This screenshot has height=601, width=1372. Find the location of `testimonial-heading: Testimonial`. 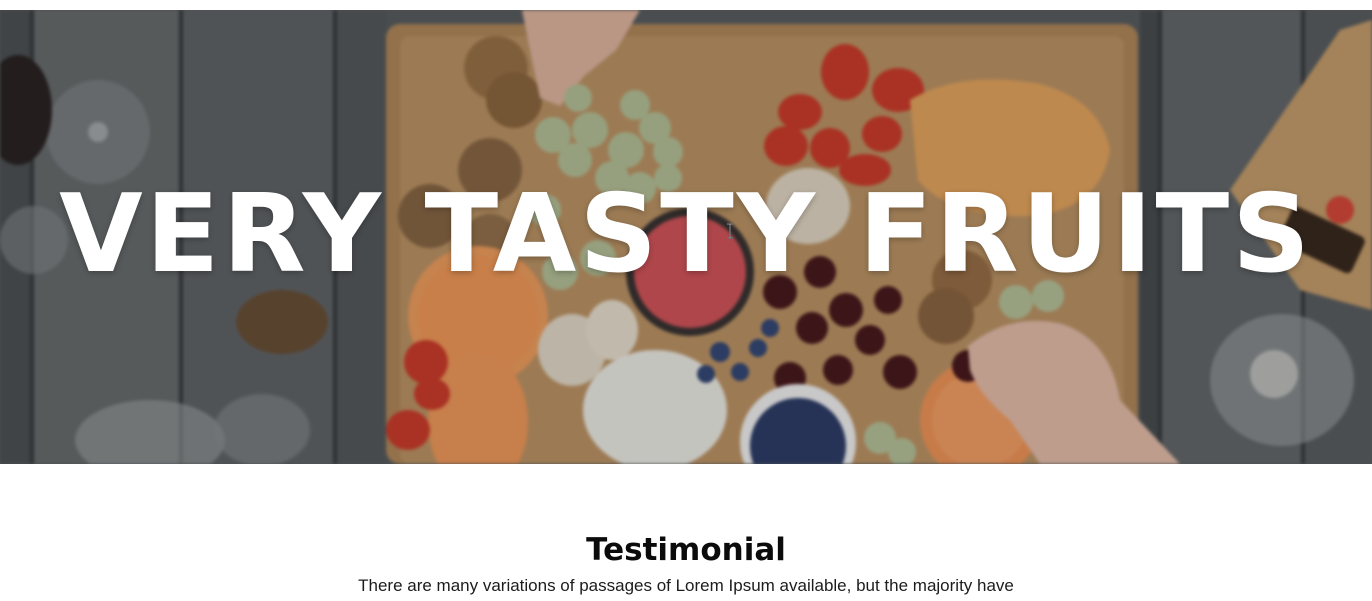

testimonial-heading: Testimonial is located at coordinates (686, 550).